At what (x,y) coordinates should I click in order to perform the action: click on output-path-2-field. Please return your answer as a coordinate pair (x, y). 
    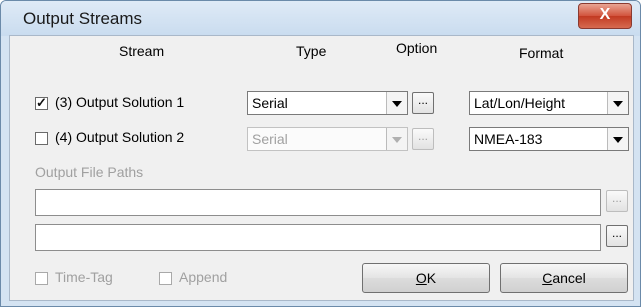
    Looking at the image, I should click on (318, 237).